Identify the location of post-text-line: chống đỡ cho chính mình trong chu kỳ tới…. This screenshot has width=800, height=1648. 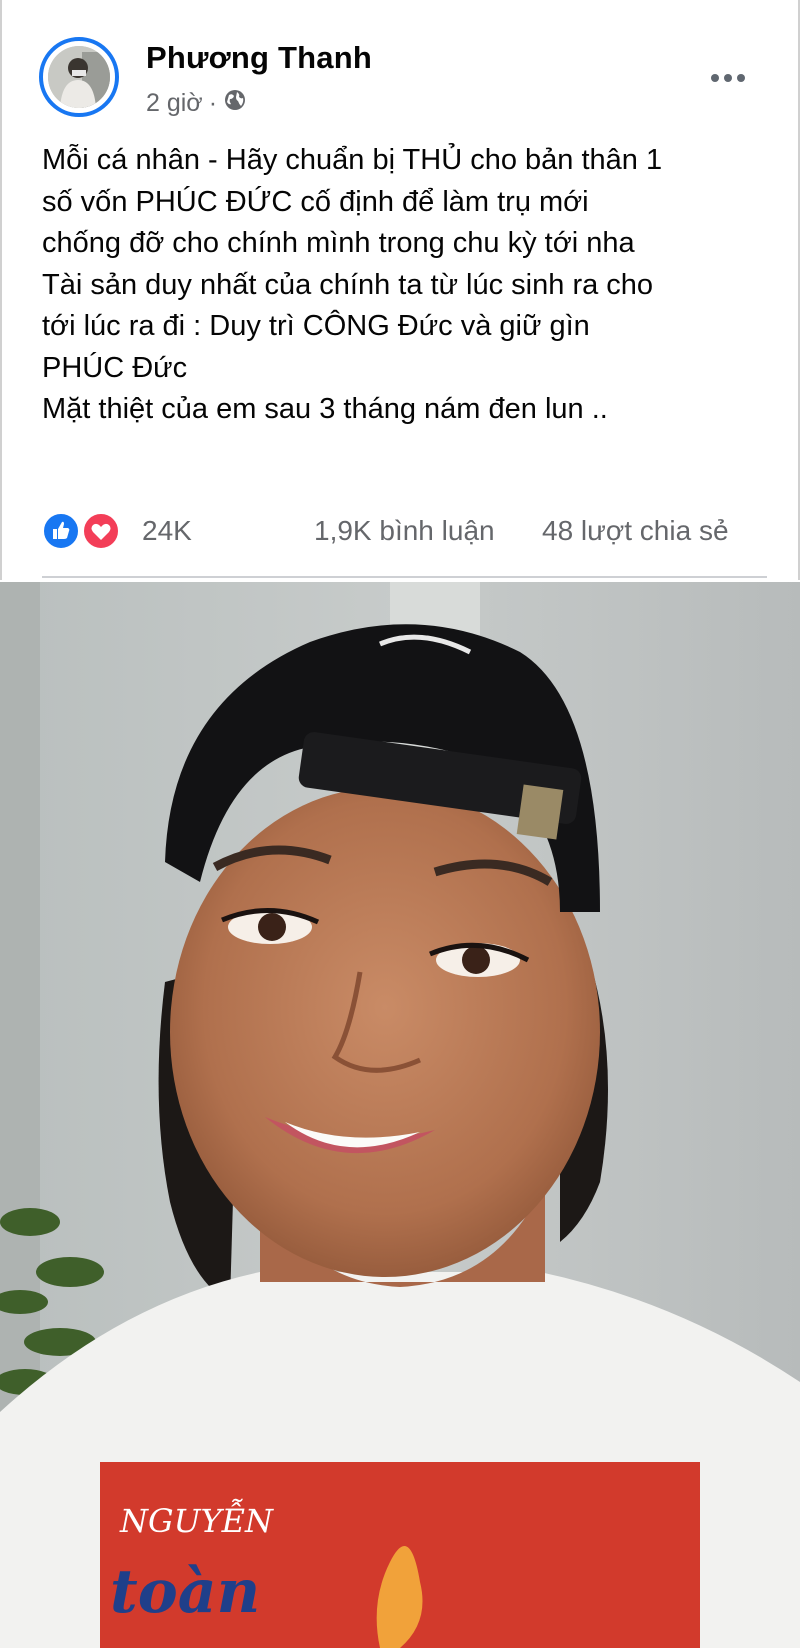
(338, 243).